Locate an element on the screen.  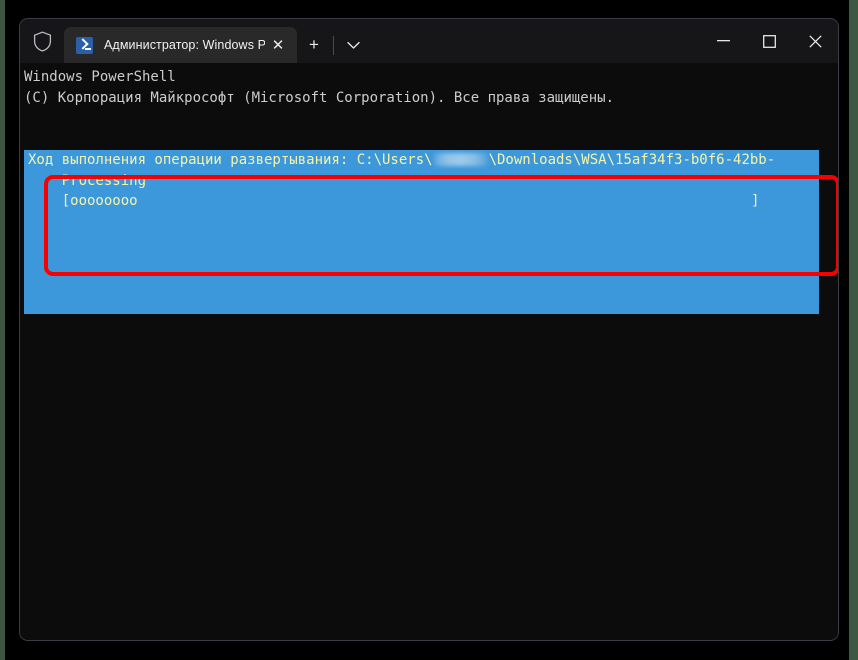
desktop-edge-left is located at coordinates (2, 330).